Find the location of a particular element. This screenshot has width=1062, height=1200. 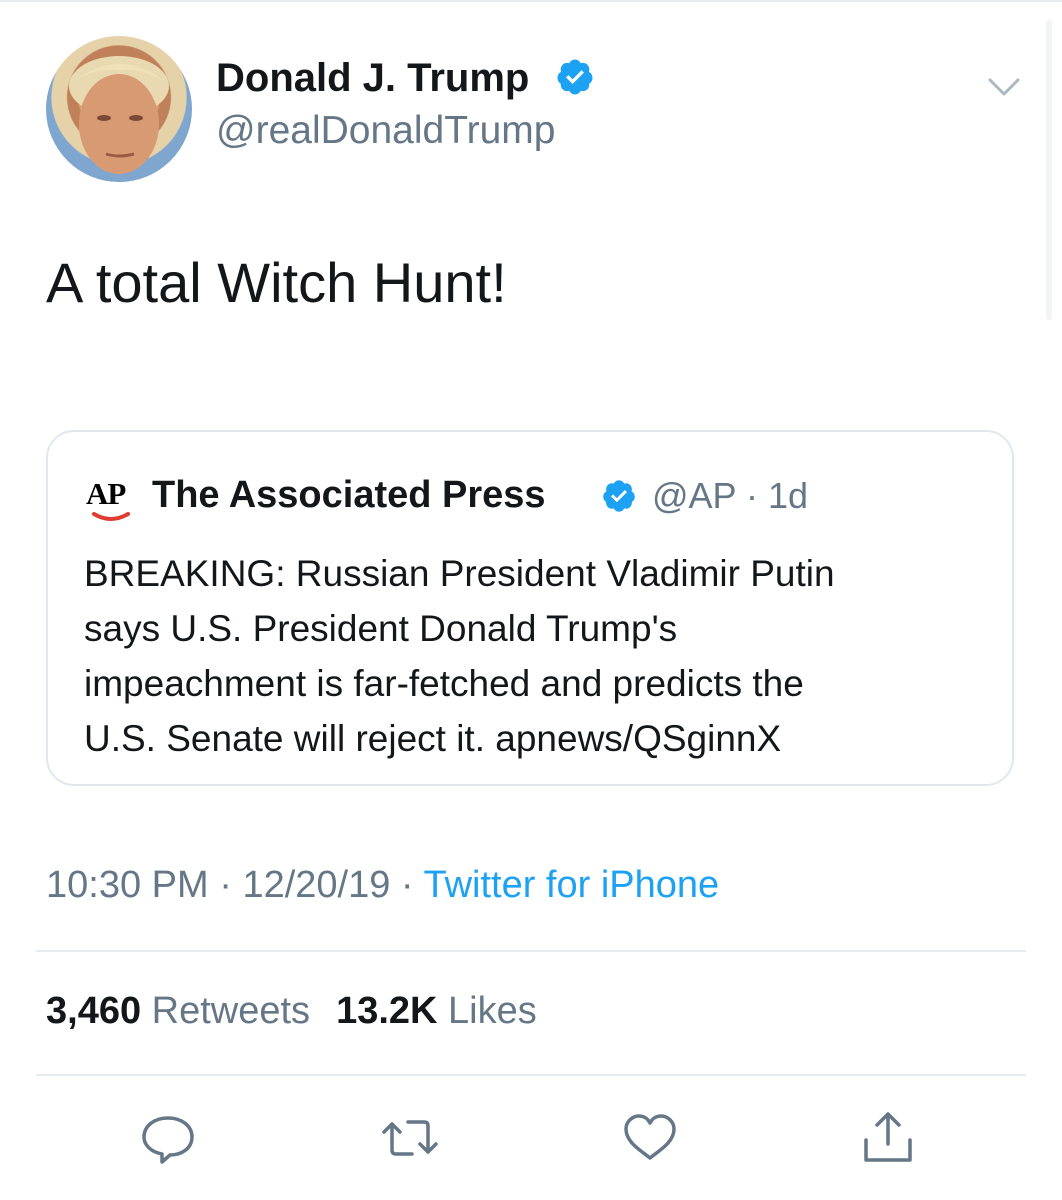

share-button is located at coordinates (888, 1138).